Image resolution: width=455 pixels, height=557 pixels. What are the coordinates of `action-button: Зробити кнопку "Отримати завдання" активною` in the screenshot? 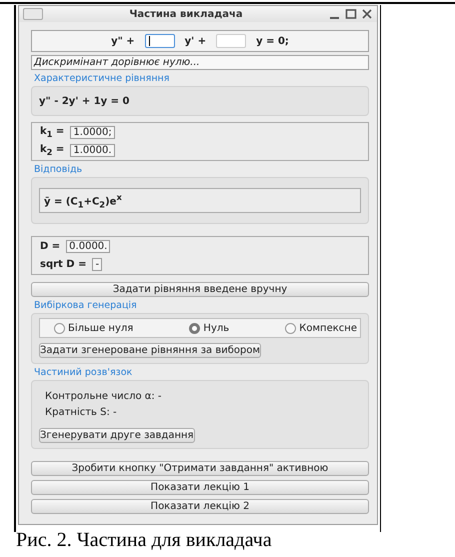 It's located at (200, 468).